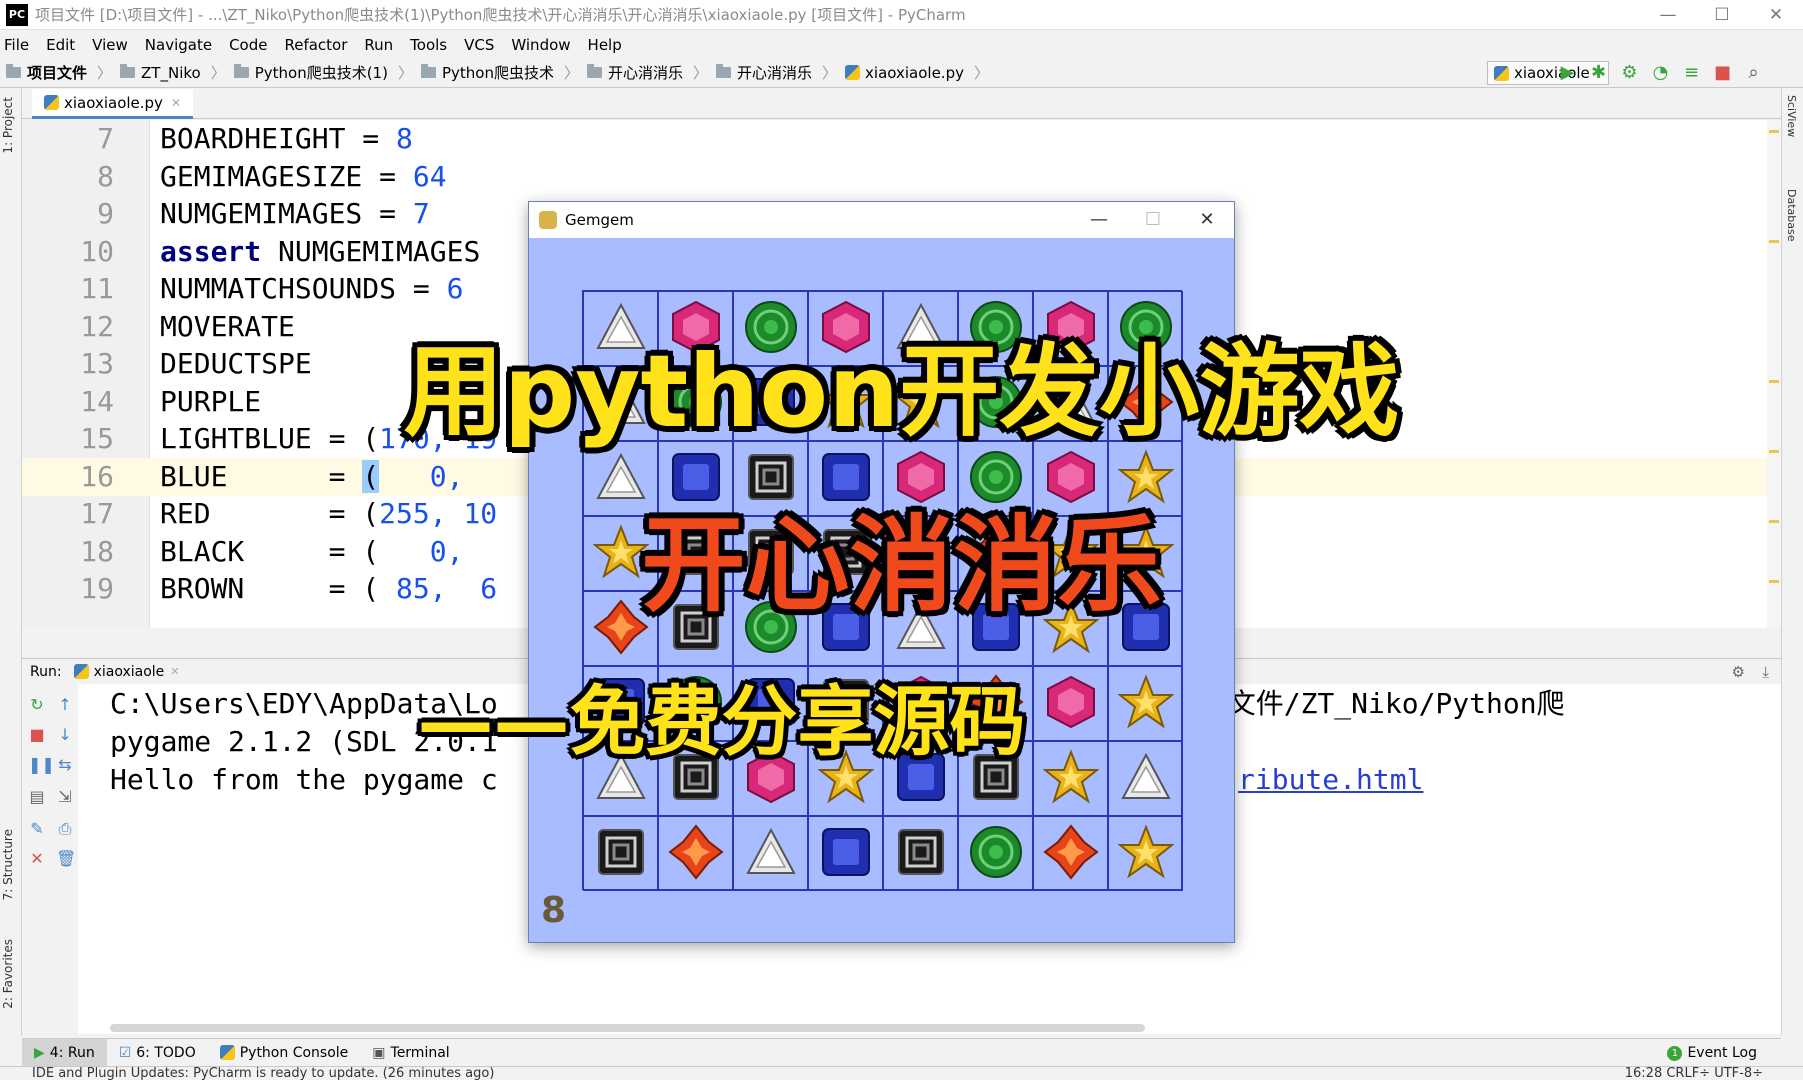 The width and height of the screenshot is (1803, 1080). Describe the element at coordinates (901, 139) in the screenshot. I see `code-line: 7 BOARDHEIGHT = 8` at that location.